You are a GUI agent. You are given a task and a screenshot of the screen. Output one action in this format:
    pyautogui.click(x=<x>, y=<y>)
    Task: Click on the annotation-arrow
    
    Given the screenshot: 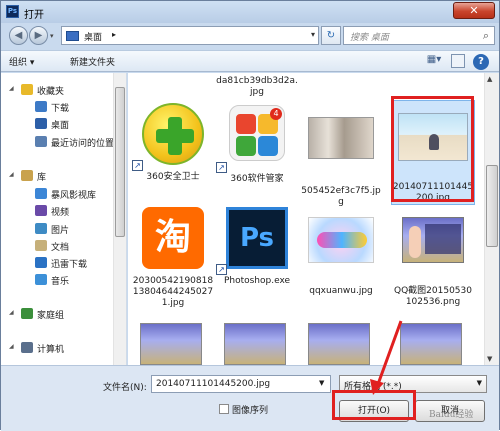 What is the action you would take?
    pyautogui.click(x=386, y=357)
    